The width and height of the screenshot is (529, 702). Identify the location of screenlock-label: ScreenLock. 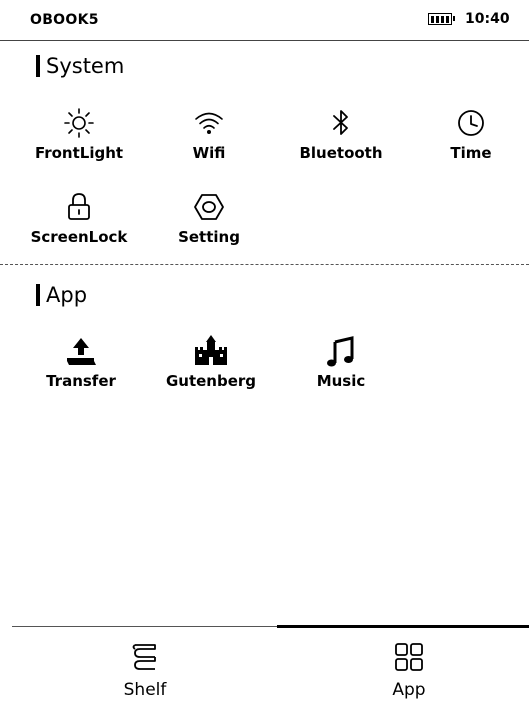
(79, 237).